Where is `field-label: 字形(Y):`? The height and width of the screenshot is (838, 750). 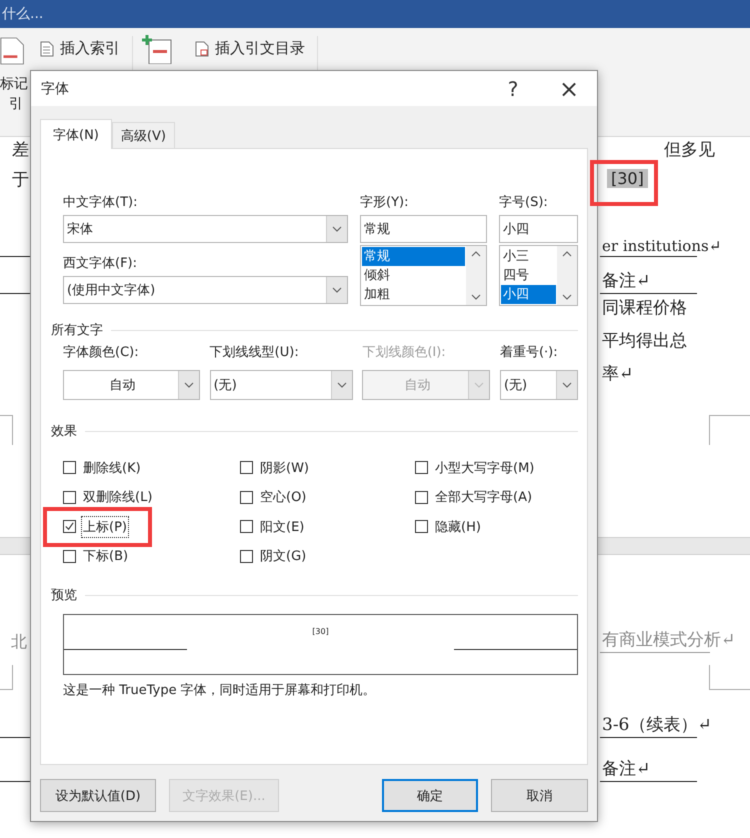
field-label: 字形(Y): is located at coordinates (385, 203).